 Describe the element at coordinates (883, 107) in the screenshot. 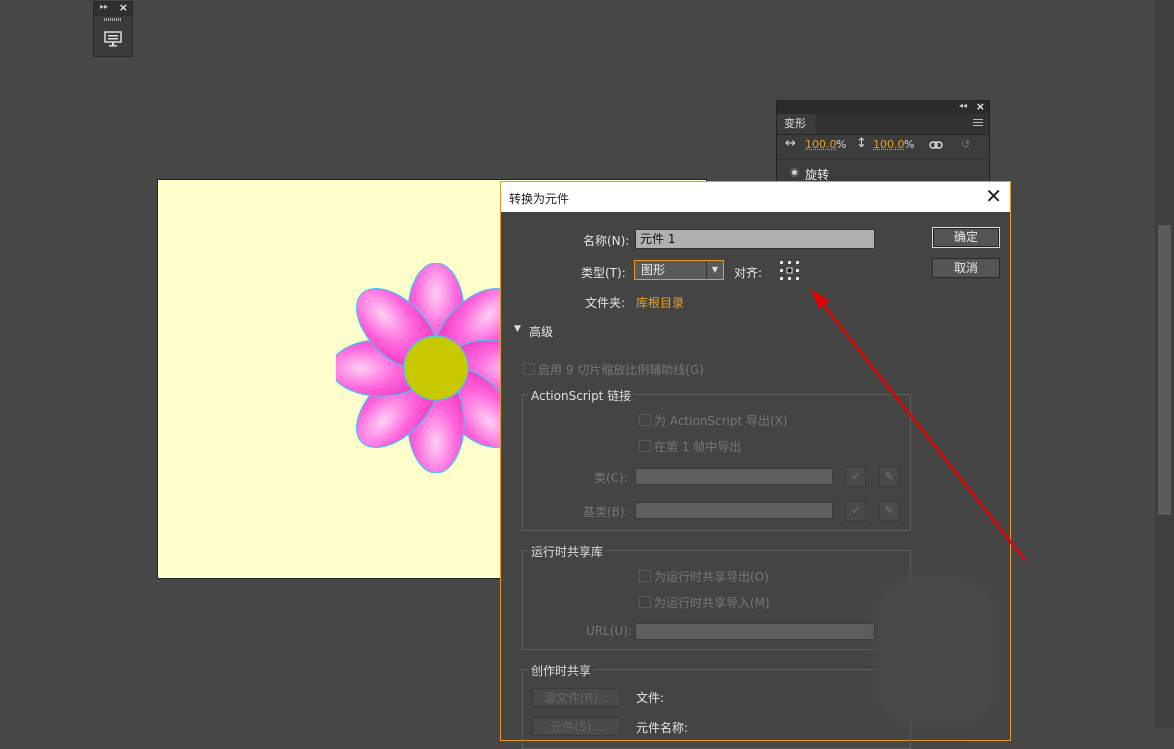

I see `panel-titlebar: ◂◂ ×` at that location.